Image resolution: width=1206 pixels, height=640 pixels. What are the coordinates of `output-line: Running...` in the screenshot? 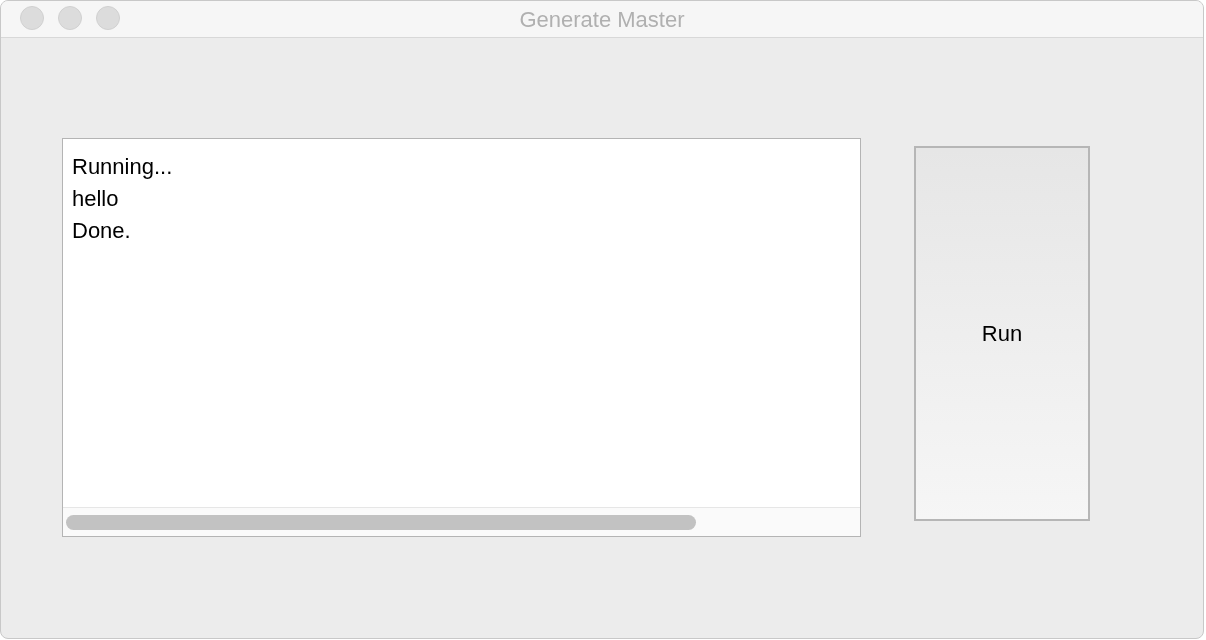 It's located at (122, 167).